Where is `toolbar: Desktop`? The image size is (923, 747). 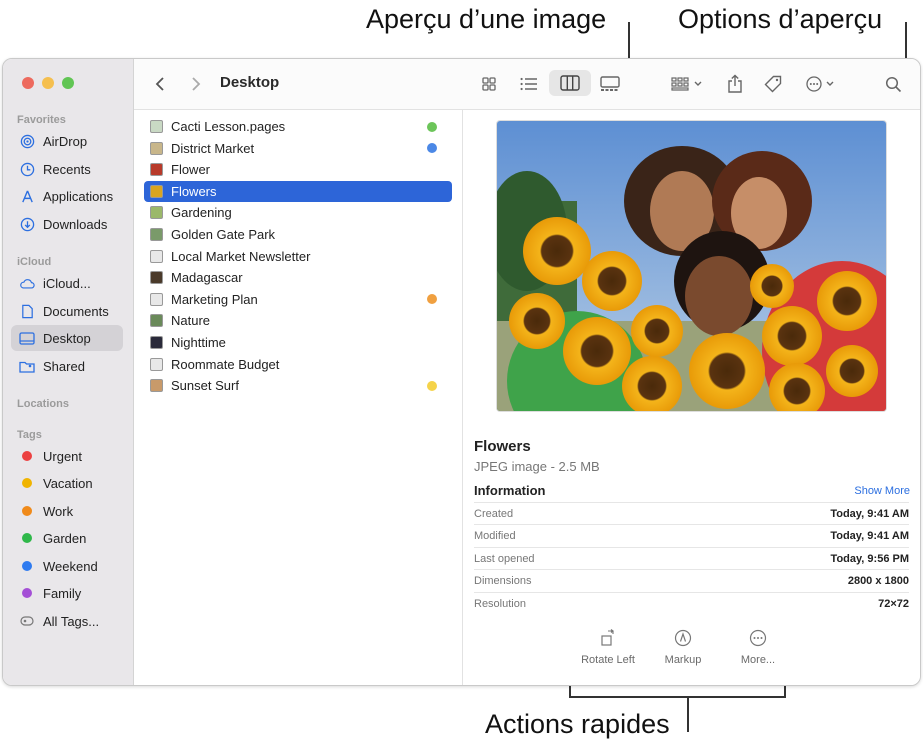
toolbar: Desktop is located at coordinates (527, 84).